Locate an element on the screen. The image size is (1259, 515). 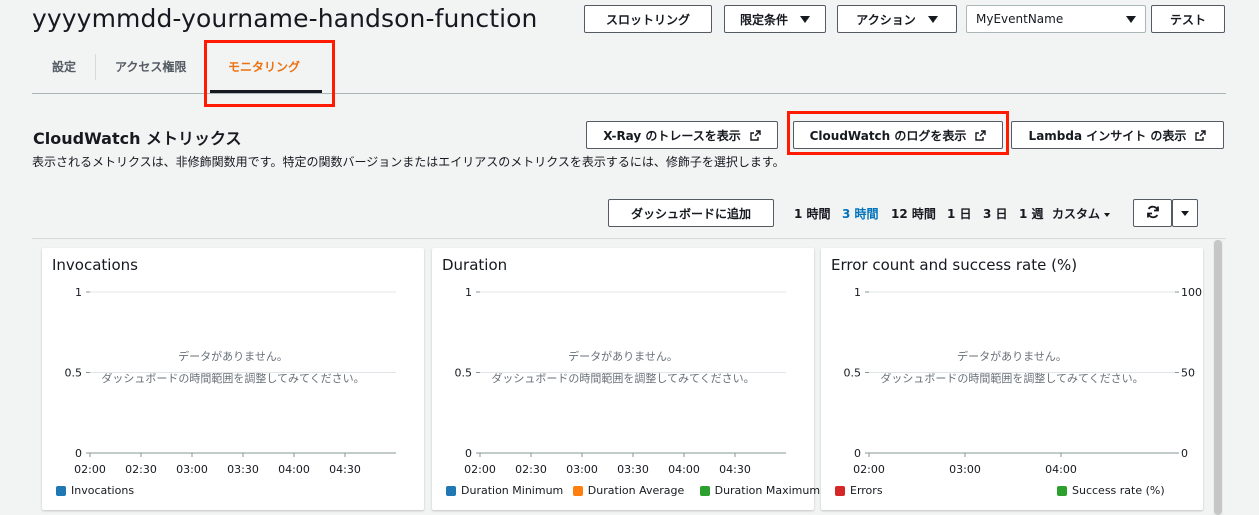
view-xray-traces-button: X-Ray のトレースを表示 is located at coordinates (682, 135).